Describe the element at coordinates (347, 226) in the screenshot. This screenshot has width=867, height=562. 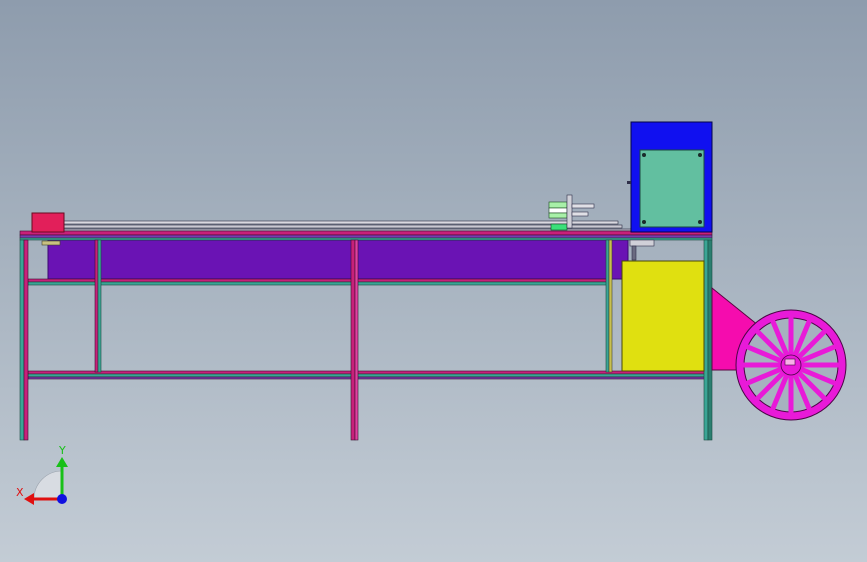
I see `top-guide-rails` at that location.